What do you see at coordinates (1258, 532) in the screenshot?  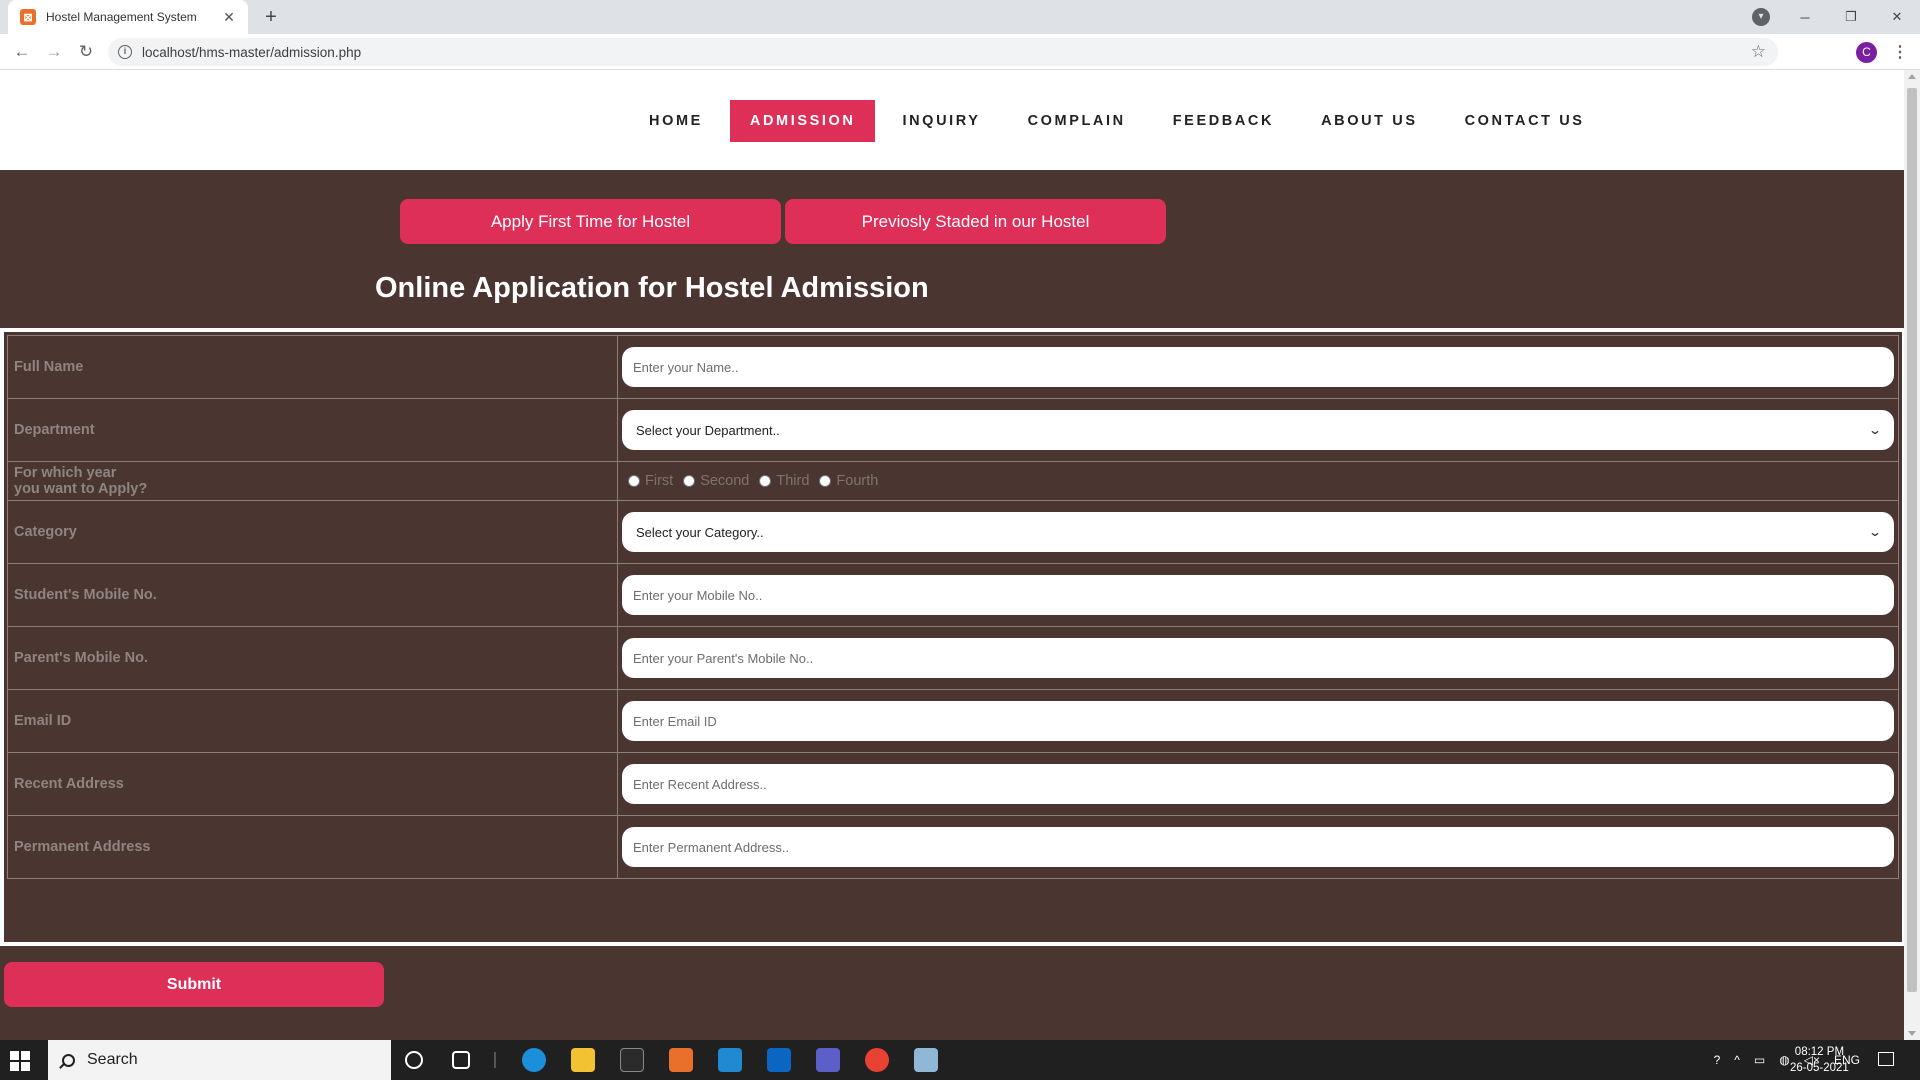 I see `category-select: Select your Category.. ⌄` at bounding box center [1258, 532].